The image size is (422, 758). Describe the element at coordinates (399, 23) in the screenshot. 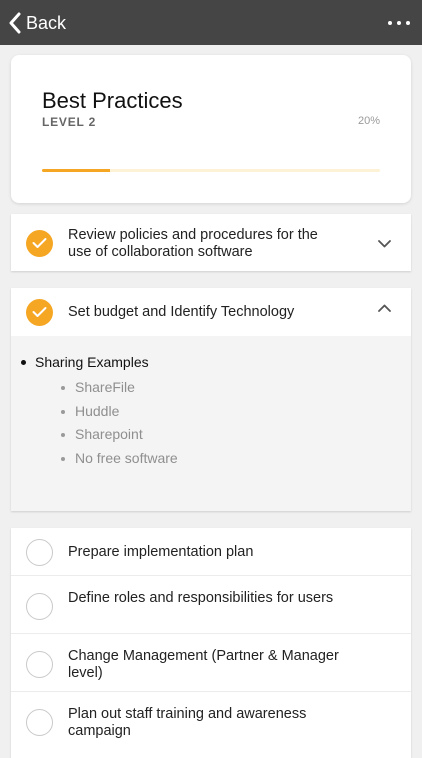

I see `more-options-icon` at that location.